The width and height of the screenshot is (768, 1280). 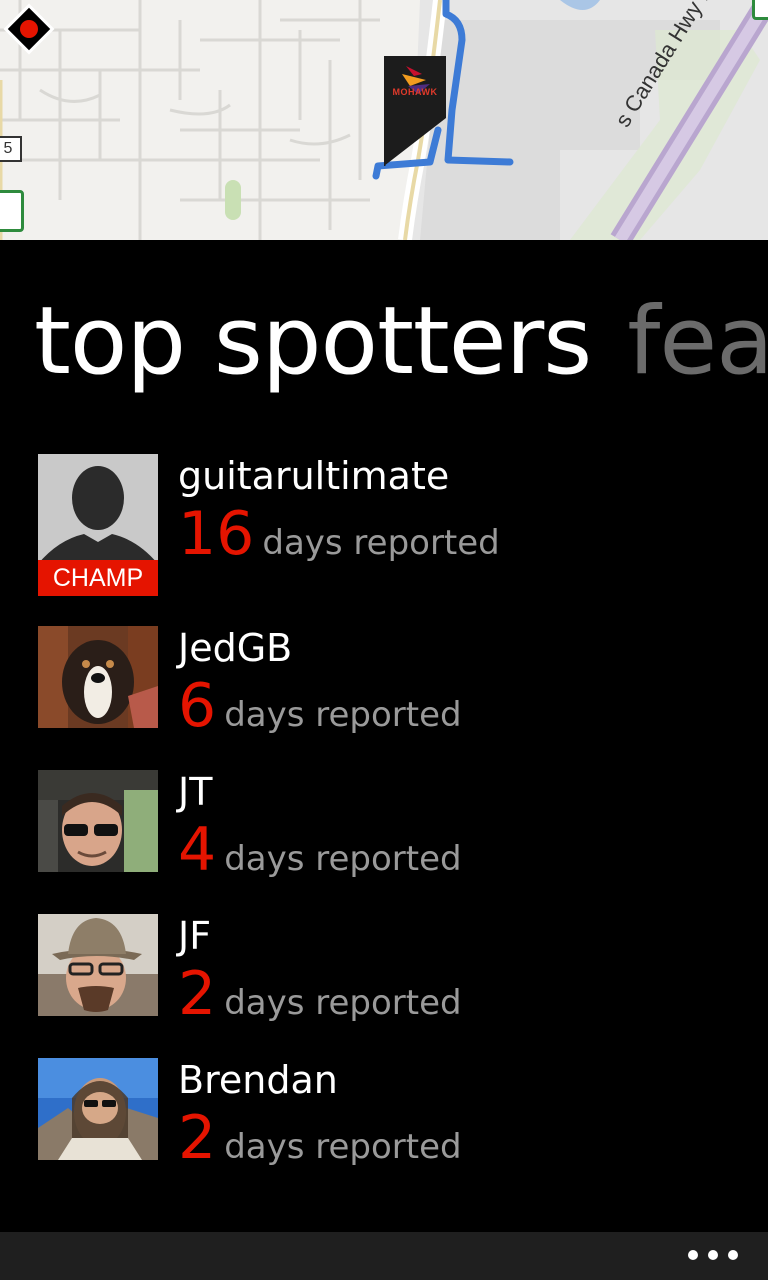 What do you see at coordinates (313, 341) in the screenshot?
I see `pivot-item-top-spotters: top spotters` at bounding box center [313, 341].